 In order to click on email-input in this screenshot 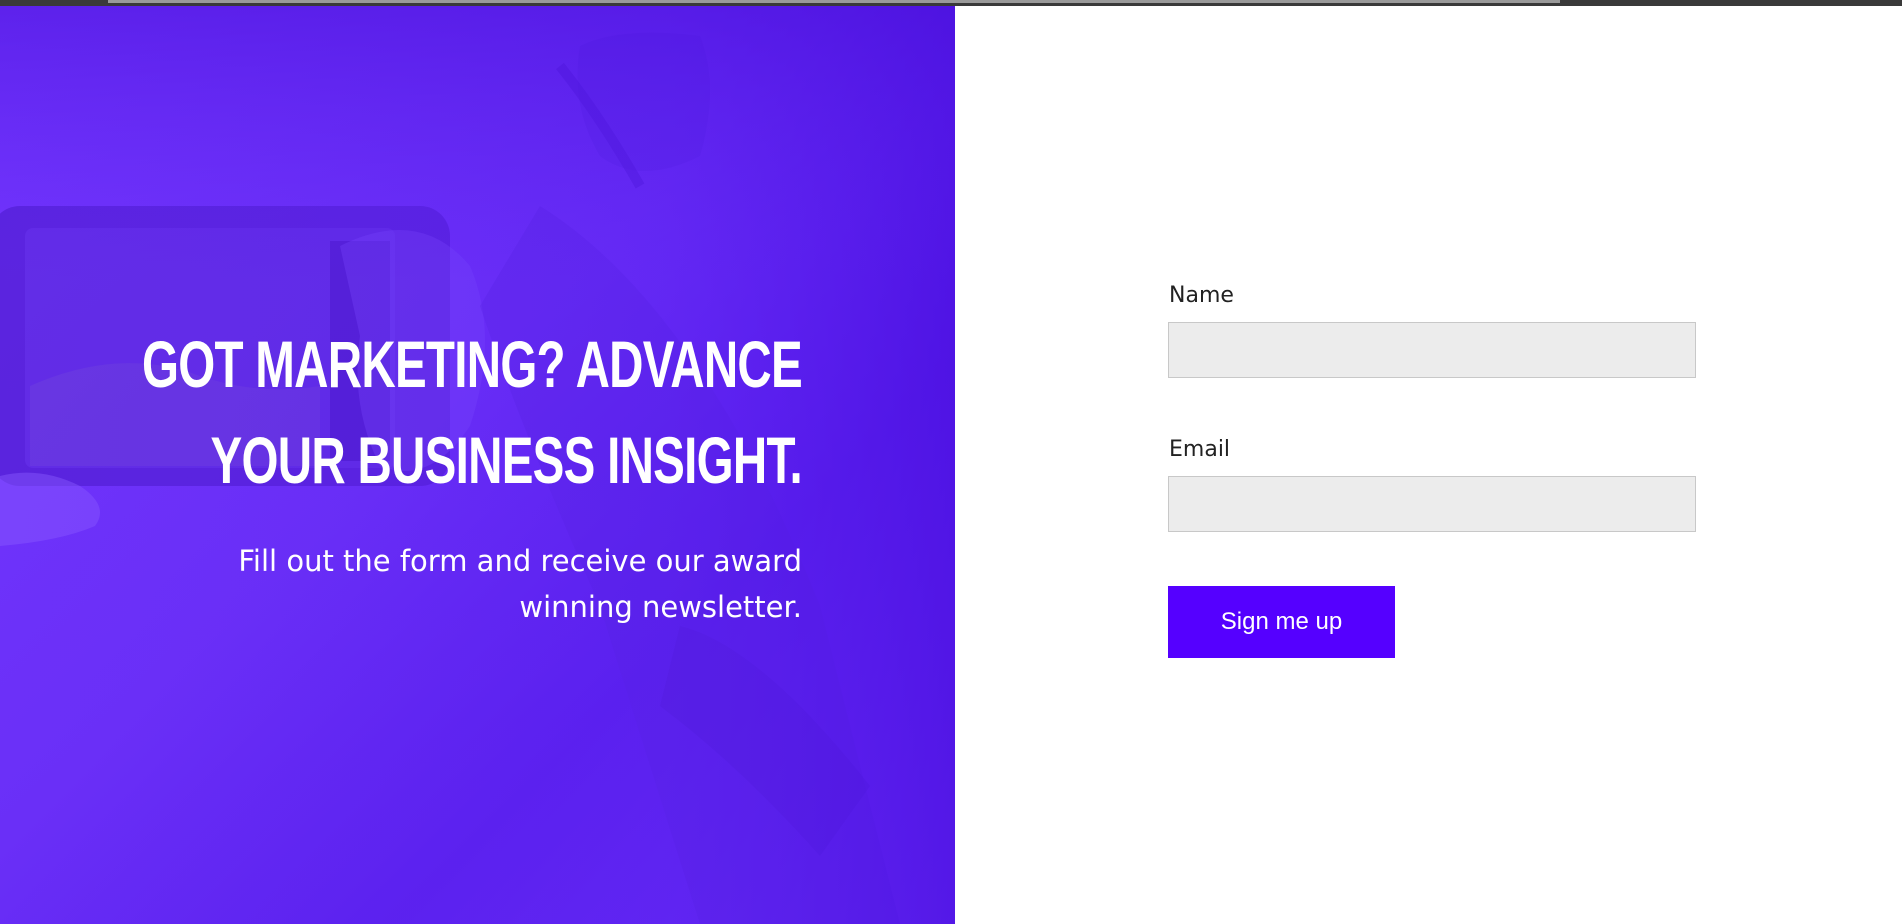, I will do `click(1432, 504)`.